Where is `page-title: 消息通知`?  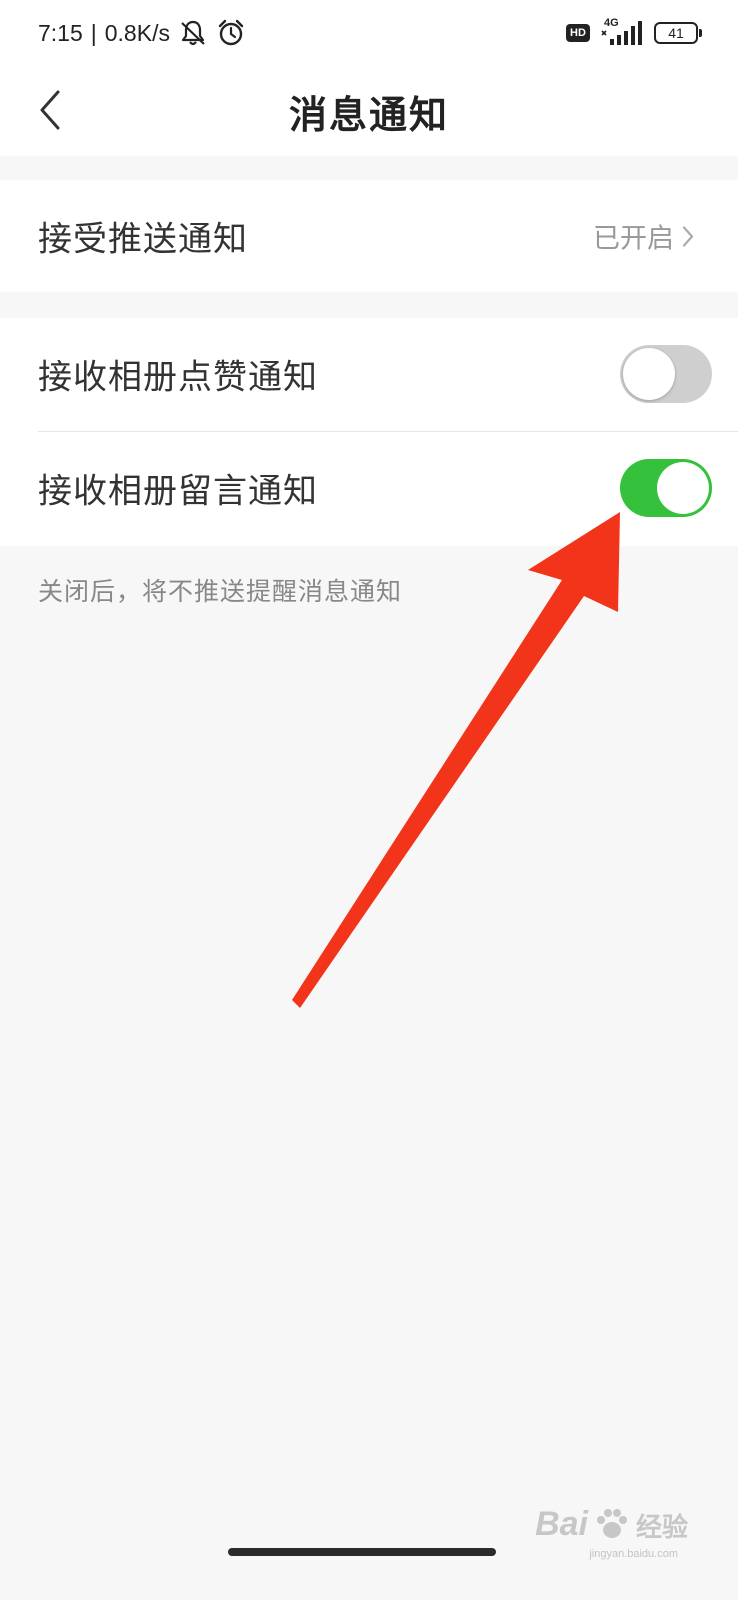
page-title: 消息通知 is located at coordinates (368, 115).